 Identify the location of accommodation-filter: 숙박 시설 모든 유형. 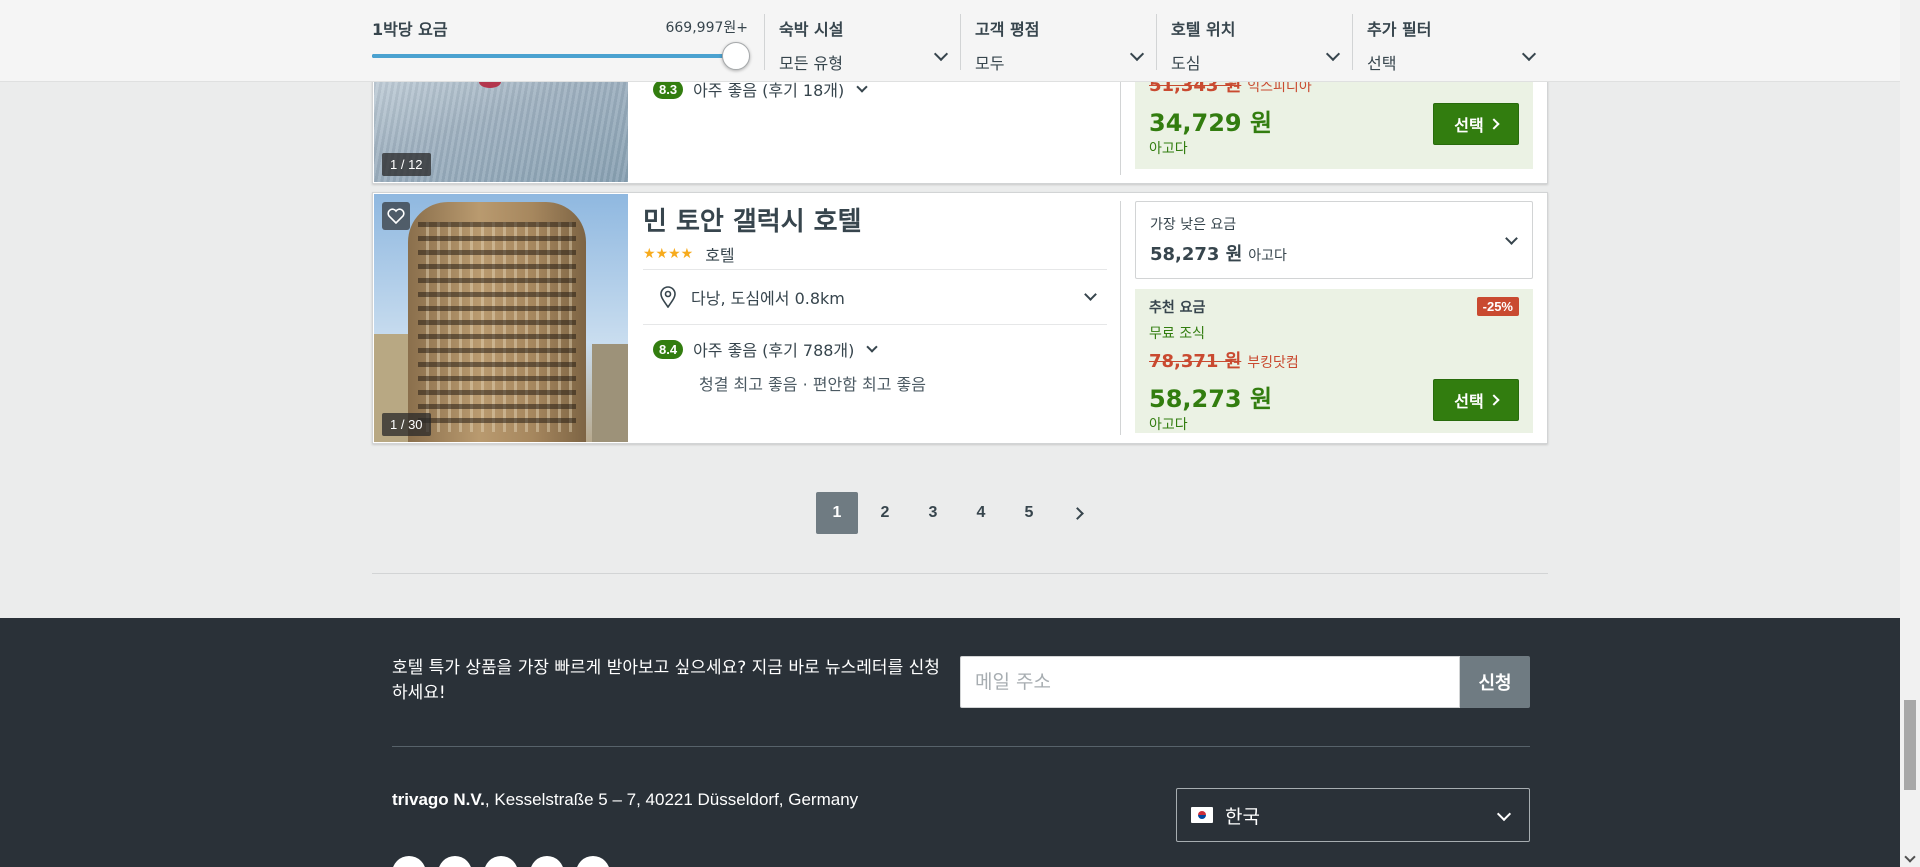
(862, 43).